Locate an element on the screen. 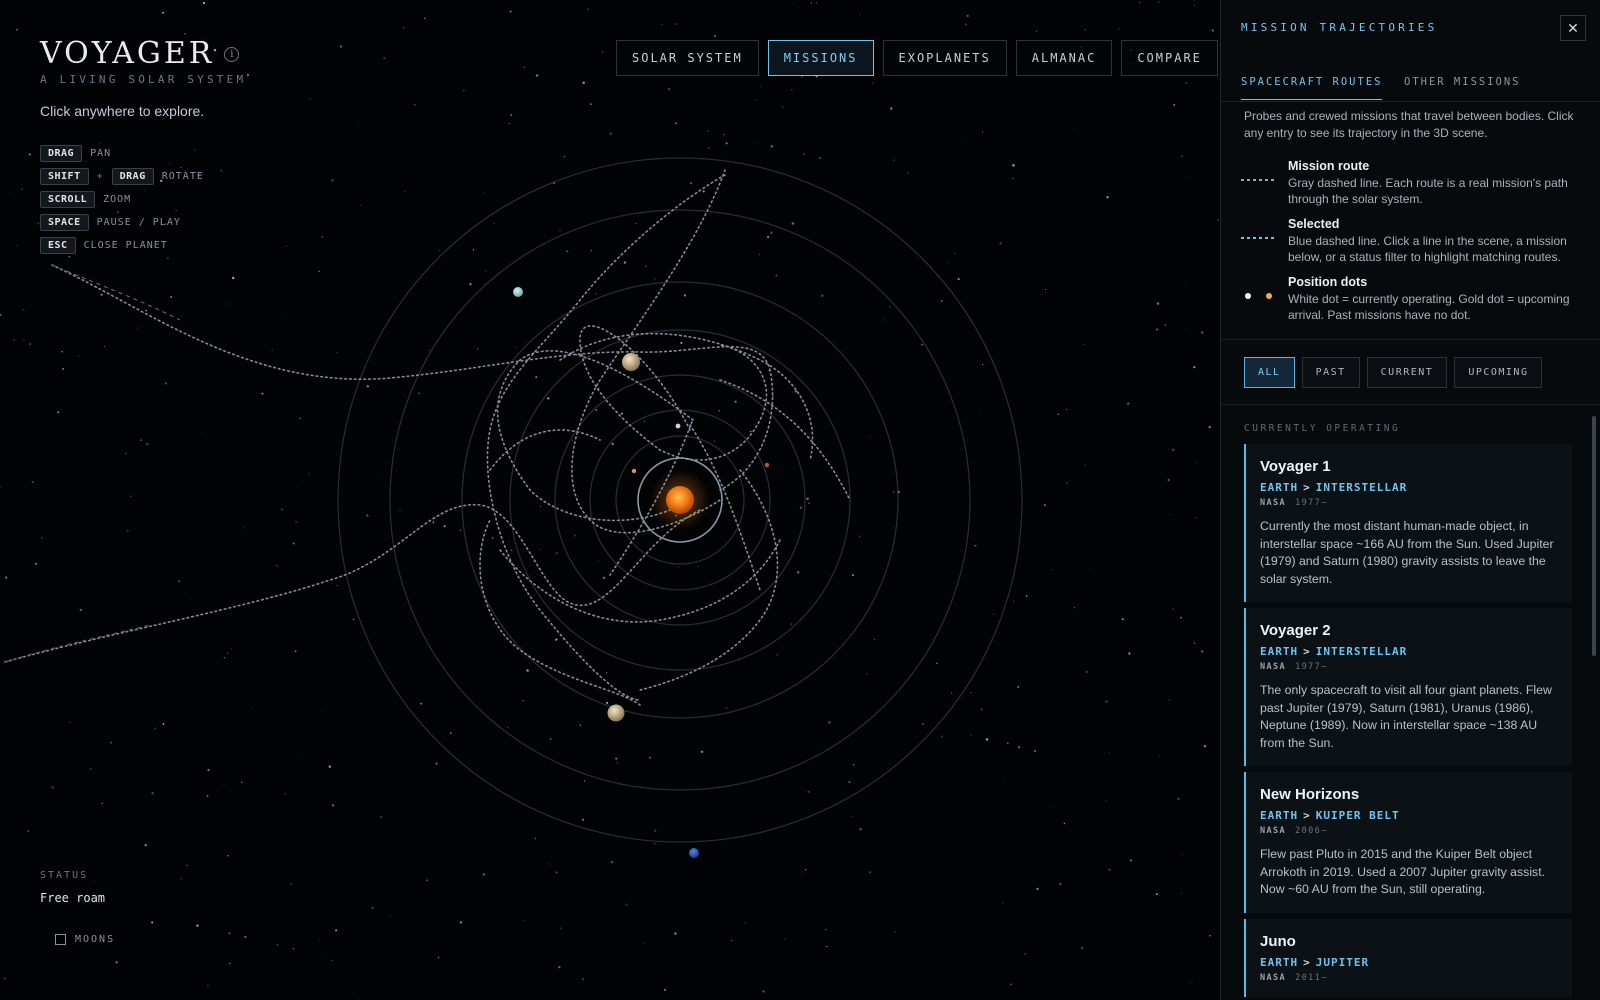  mission-card: Juno EARTH > JUPITER NASA 2011– is located at coordinates (1408, 957).